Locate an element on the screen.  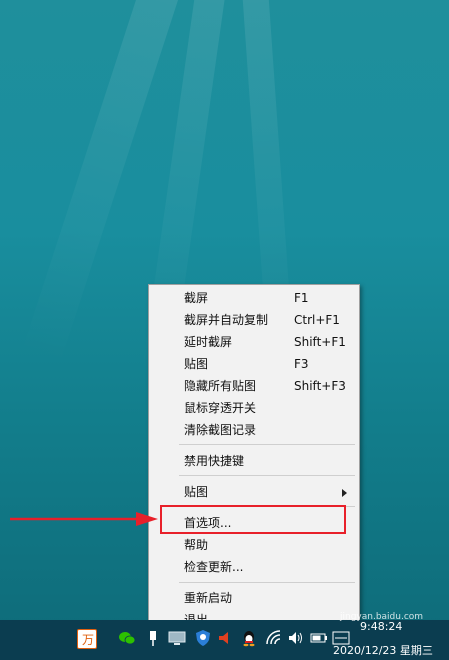
menu-item-disable-hotkeys: 禁用快捷键 is located at coordinates (254, 461).